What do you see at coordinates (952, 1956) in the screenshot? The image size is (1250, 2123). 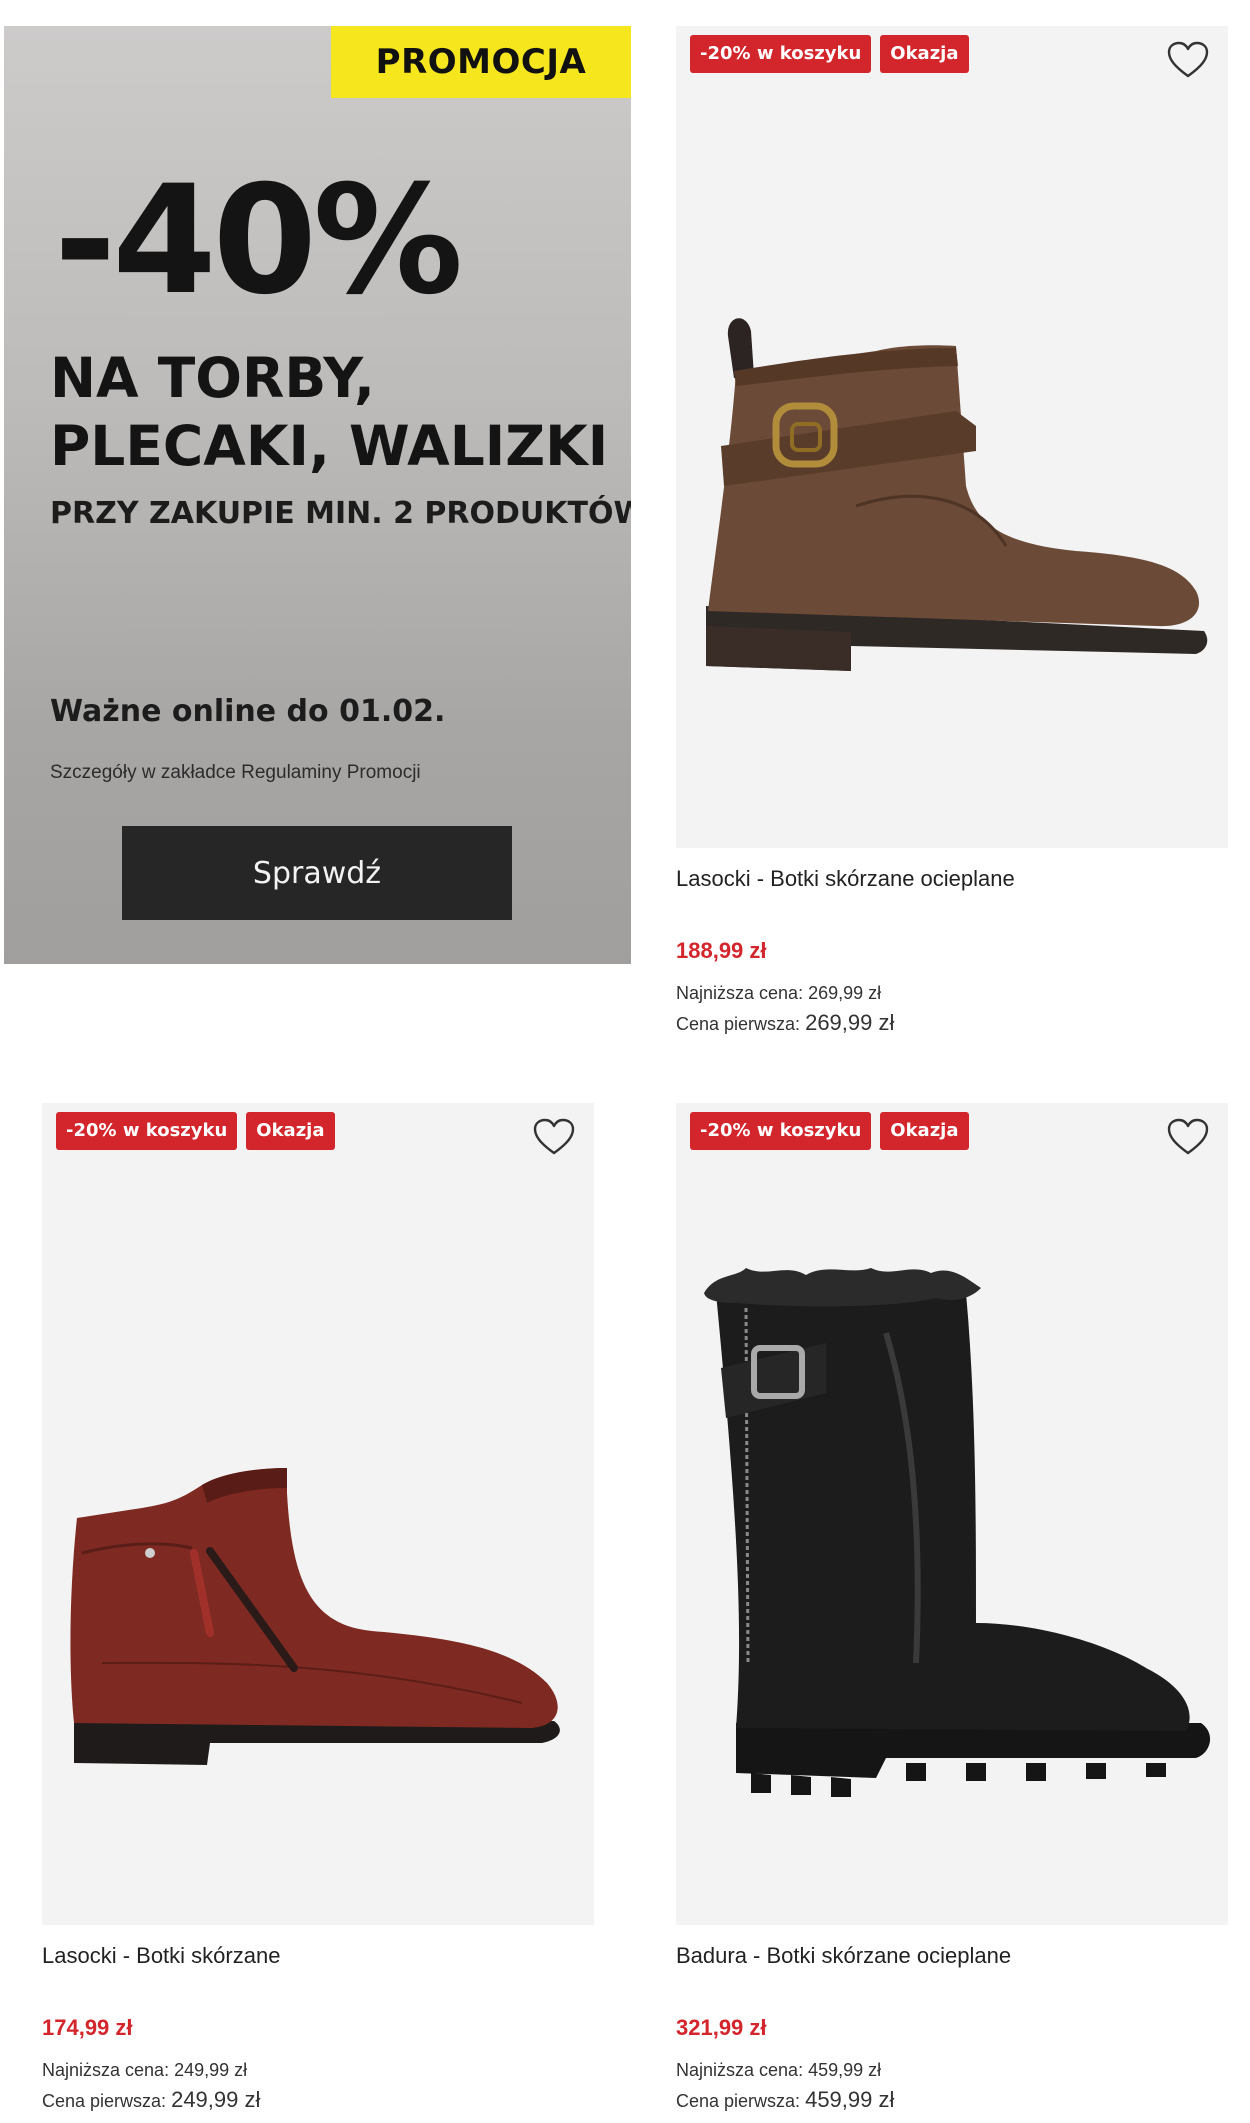 I see `product-name: Badura - Botki skórzane ocieplane` at bounding box center [952, 1956].